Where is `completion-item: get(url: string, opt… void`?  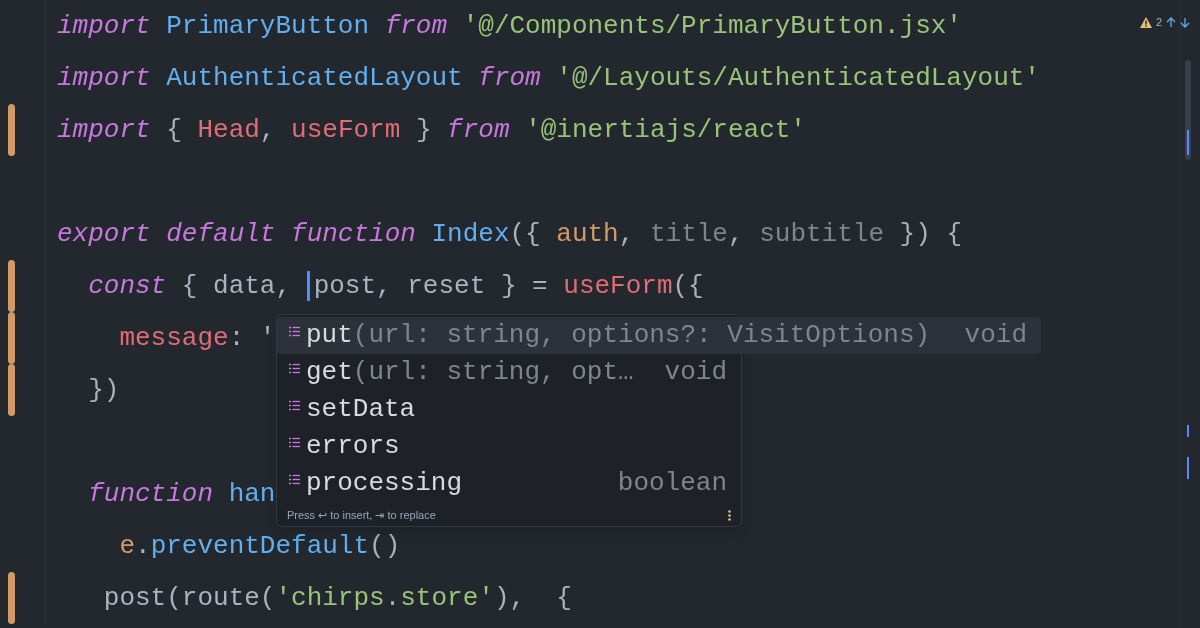 completion-item: get(url: string, opt… void is located at coordinates (509, 372).